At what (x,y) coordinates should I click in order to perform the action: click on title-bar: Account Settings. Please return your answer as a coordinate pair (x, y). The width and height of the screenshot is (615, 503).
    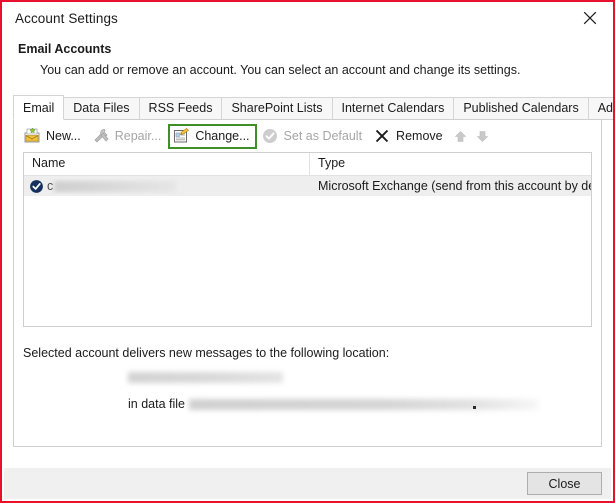
    Looking at the image, I should click on (307, 18).